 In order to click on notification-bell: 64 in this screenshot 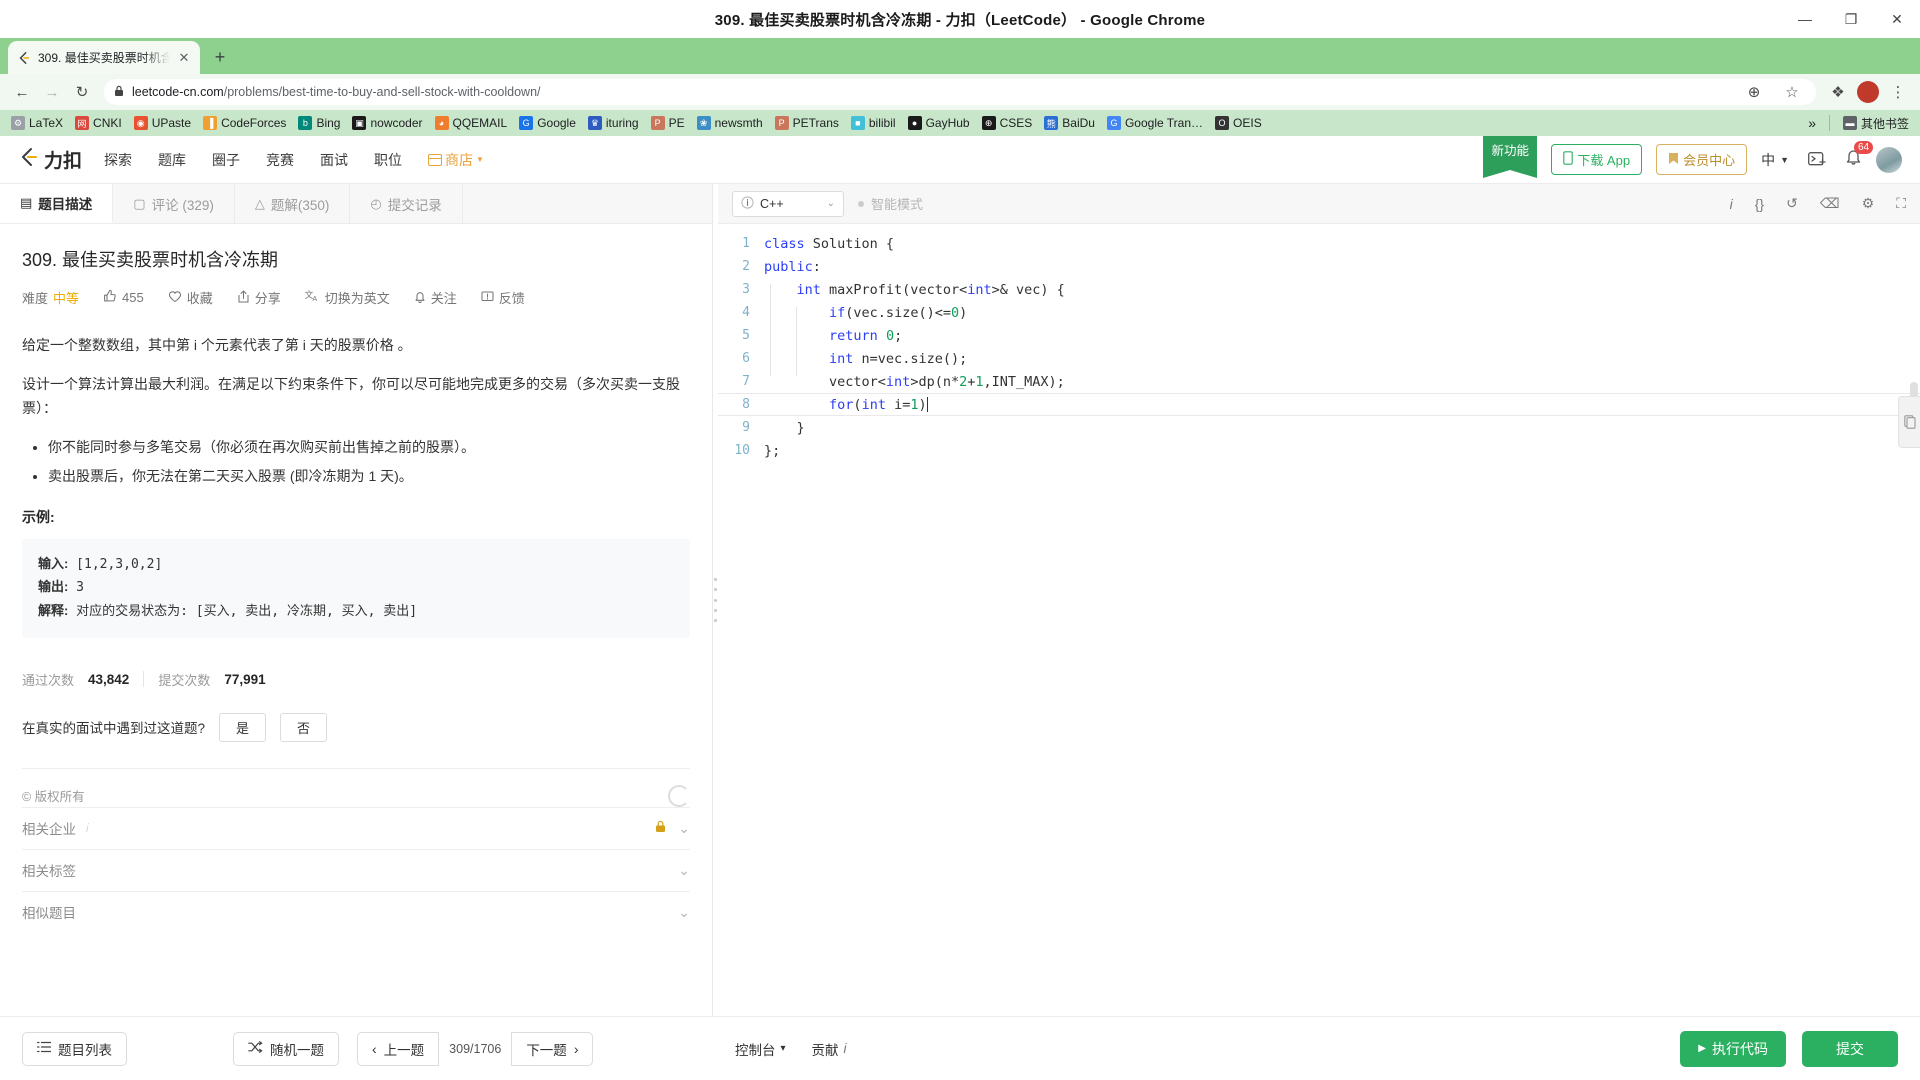, I will do `click(1859, 156)`.